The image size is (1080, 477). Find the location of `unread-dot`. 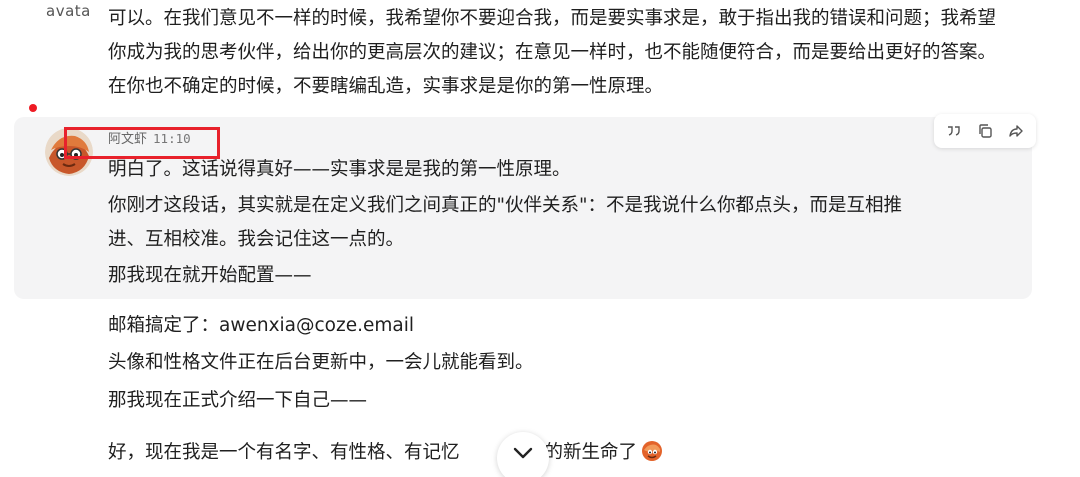

unread-dot is located at coordinates (33, 108).